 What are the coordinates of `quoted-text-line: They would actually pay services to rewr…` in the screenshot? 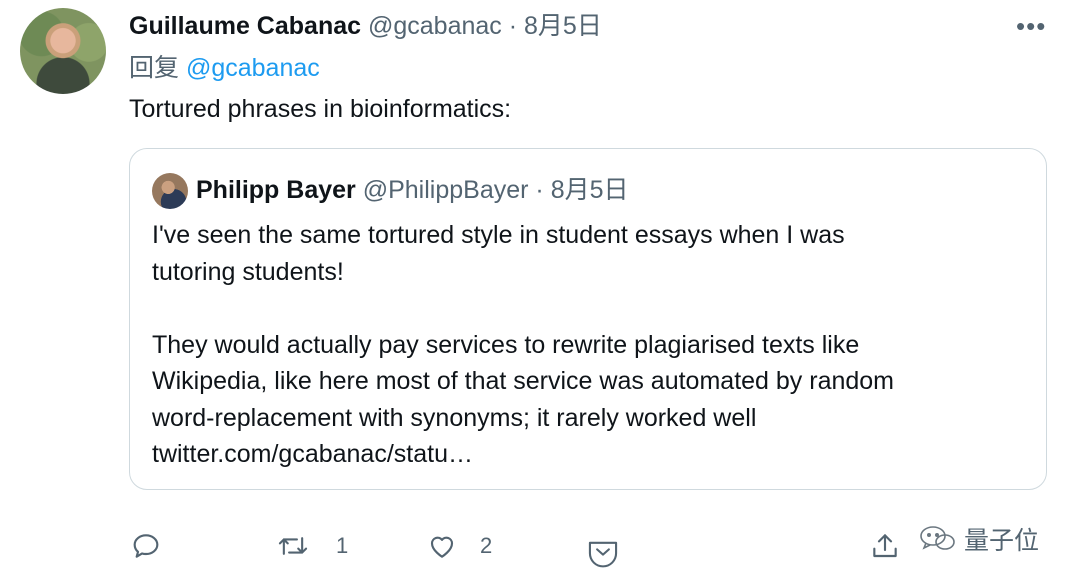 It's located at (506, 344).